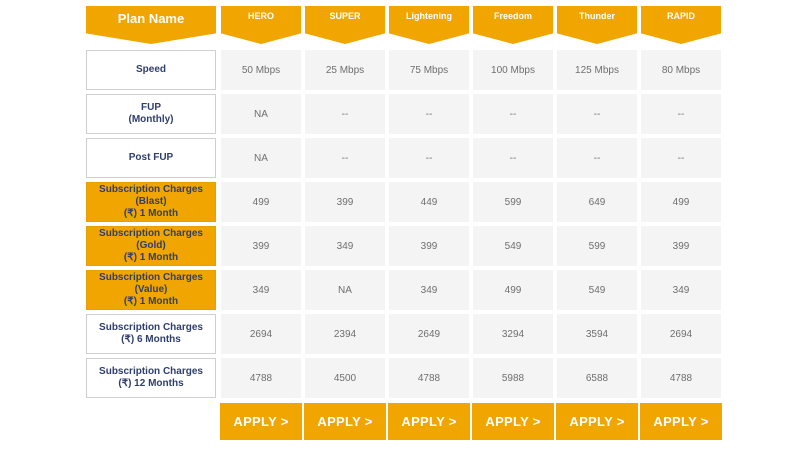 Image resolution: width=800 pixels, height=450 pixels. I want to click on table-cell: 5988, so click(513, 378).